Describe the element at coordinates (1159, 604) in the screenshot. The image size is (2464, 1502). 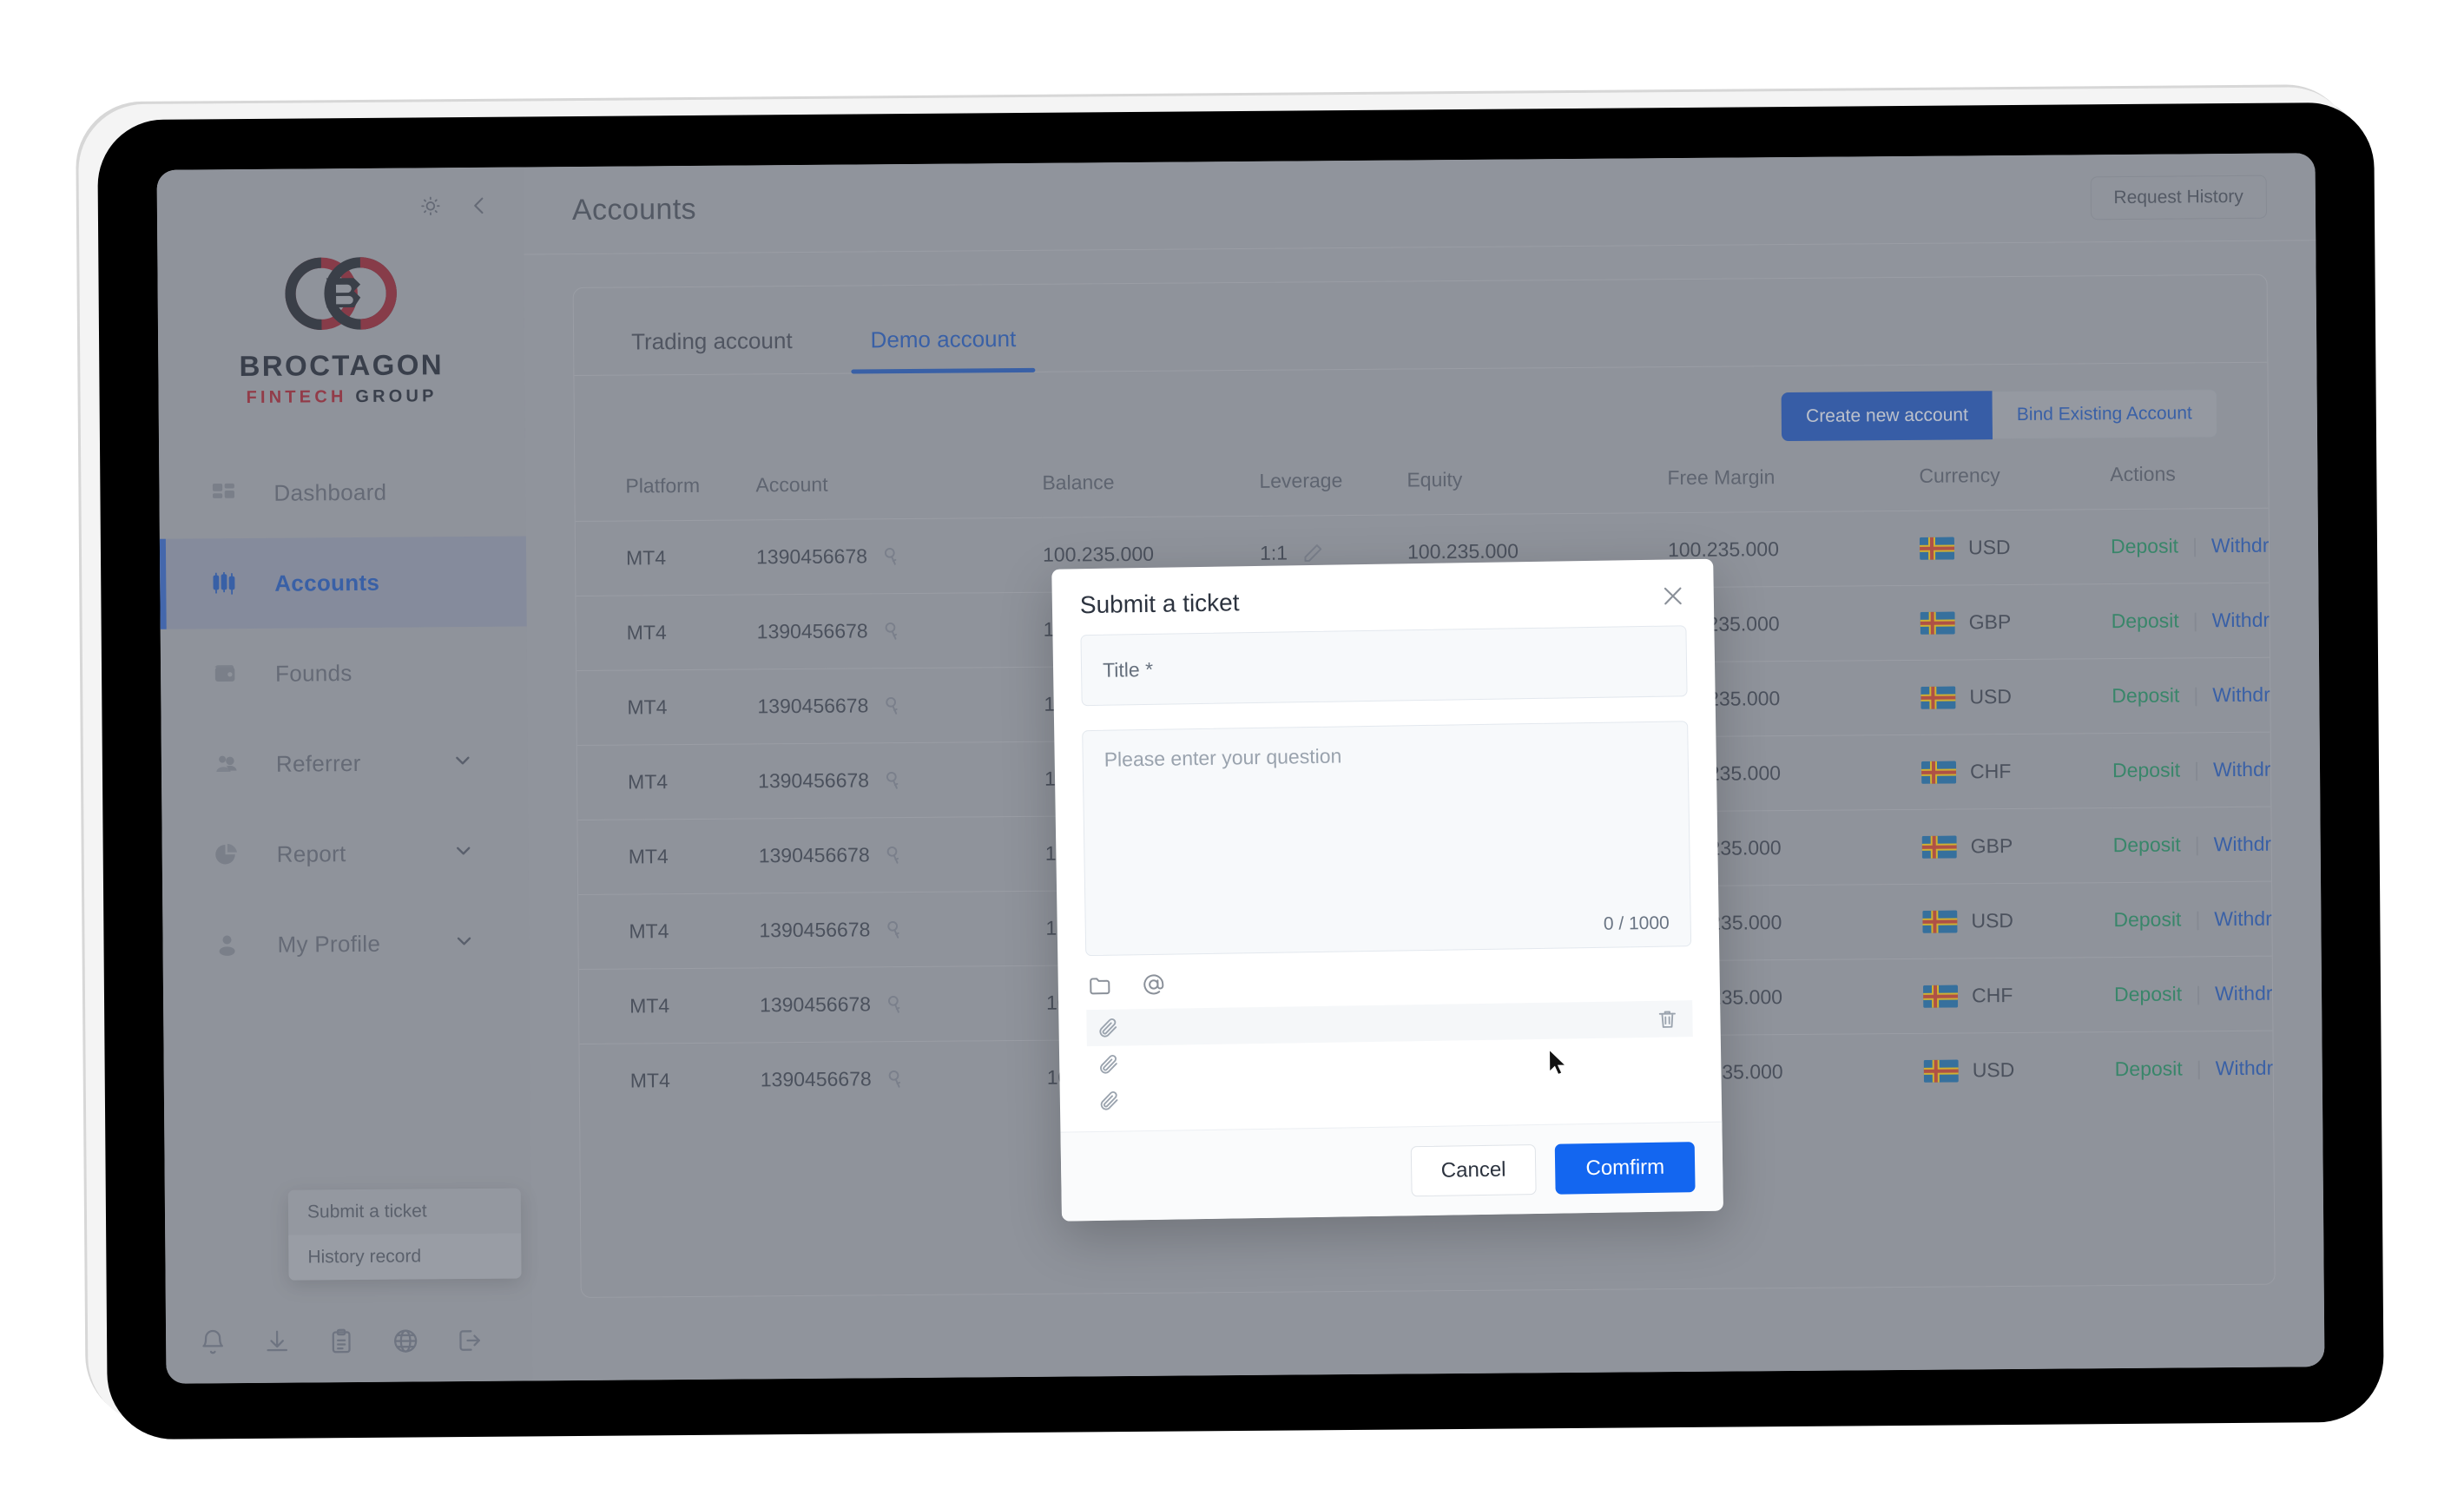
I see `dialog-title: Submit a ticket` at that location.